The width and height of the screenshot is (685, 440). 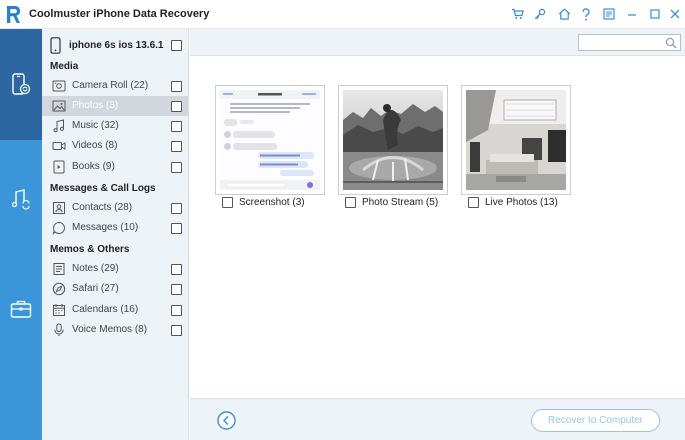 I want to click on category-books: Books (9), so click(x=115, y=167).